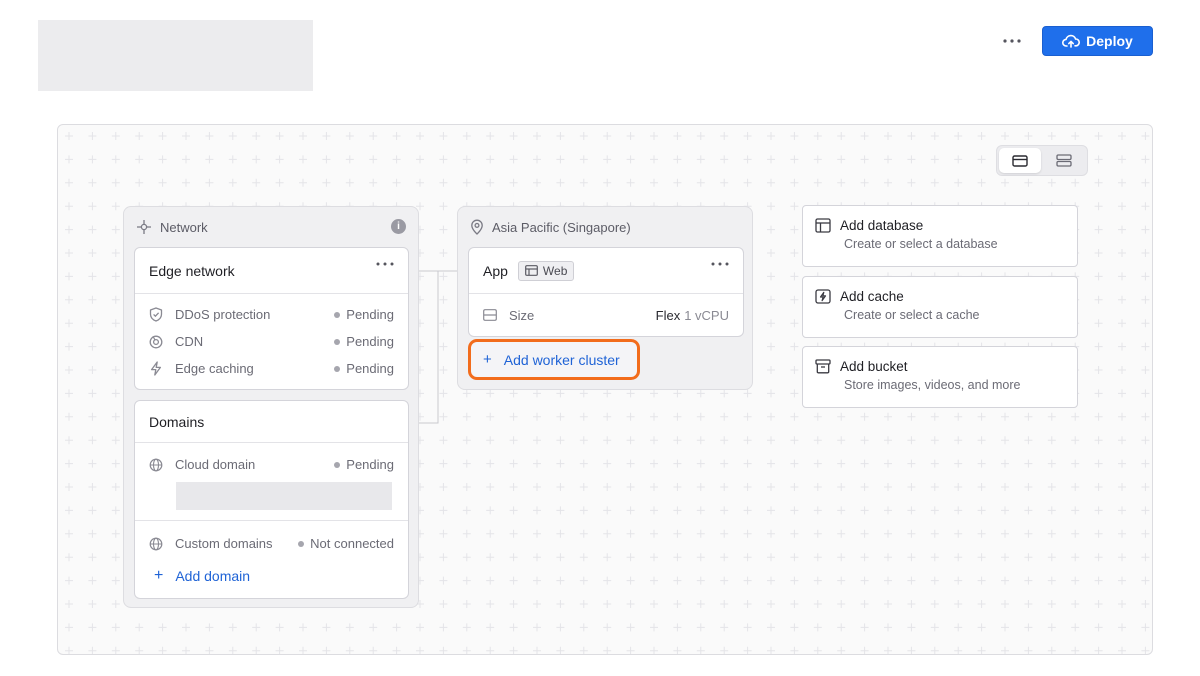 This screenshot has height=676, width=1200. What do you see at coordinates (490, 315) in the screenshot?
I see `server-icon` at bounding box center [490, 315].